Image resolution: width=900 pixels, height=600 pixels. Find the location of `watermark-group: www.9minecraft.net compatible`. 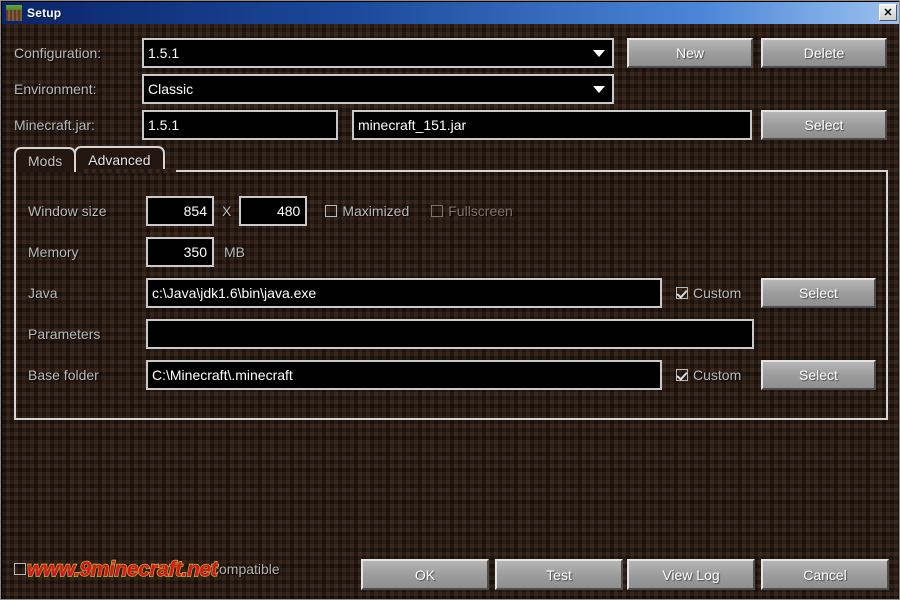

watermark-group: www.9minecraft.net compatible is located at coordinates (147, 569).